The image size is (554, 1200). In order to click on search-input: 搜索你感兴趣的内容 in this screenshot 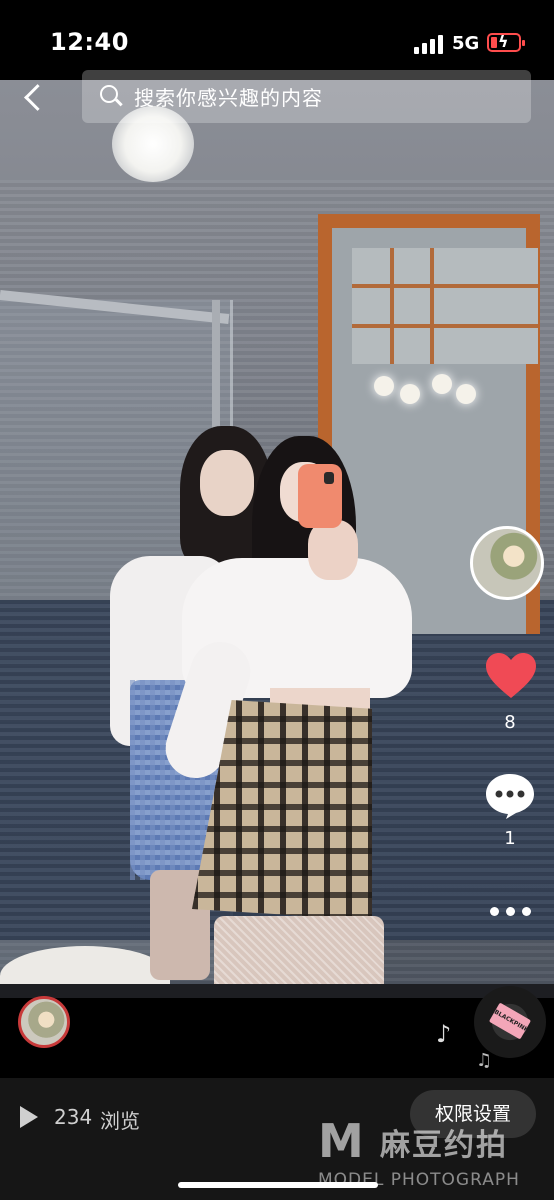, I will do `click(306, 96)`.